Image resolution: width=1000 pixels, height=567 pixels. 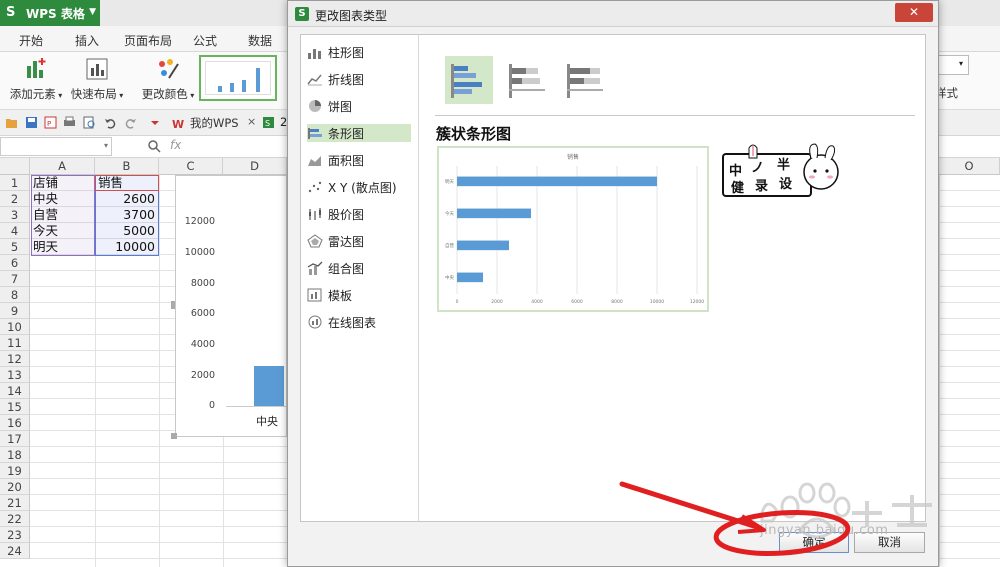 What do you see at coordinates (127, 166) in the screenshot?
I see `column-header-b: B` at bounding box center [127, 166].